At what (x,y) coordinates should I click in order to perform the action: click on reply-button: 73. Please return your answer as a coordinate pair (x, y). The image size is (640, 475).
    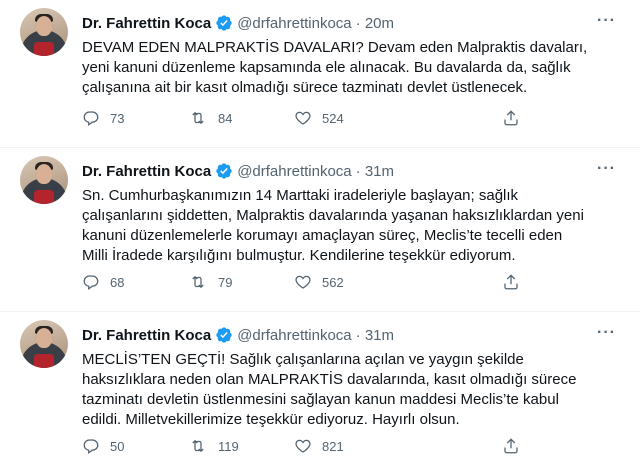
    Looking at the image, I should click on (103, 118).